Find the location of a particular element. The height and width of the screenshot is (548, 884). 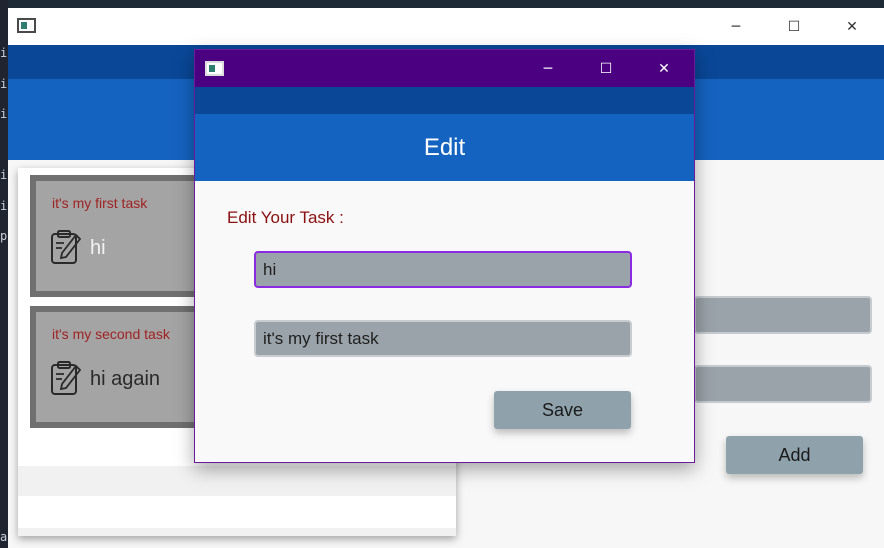

dialog-maximize-button: ☐ is located at coordinates (606, 68).